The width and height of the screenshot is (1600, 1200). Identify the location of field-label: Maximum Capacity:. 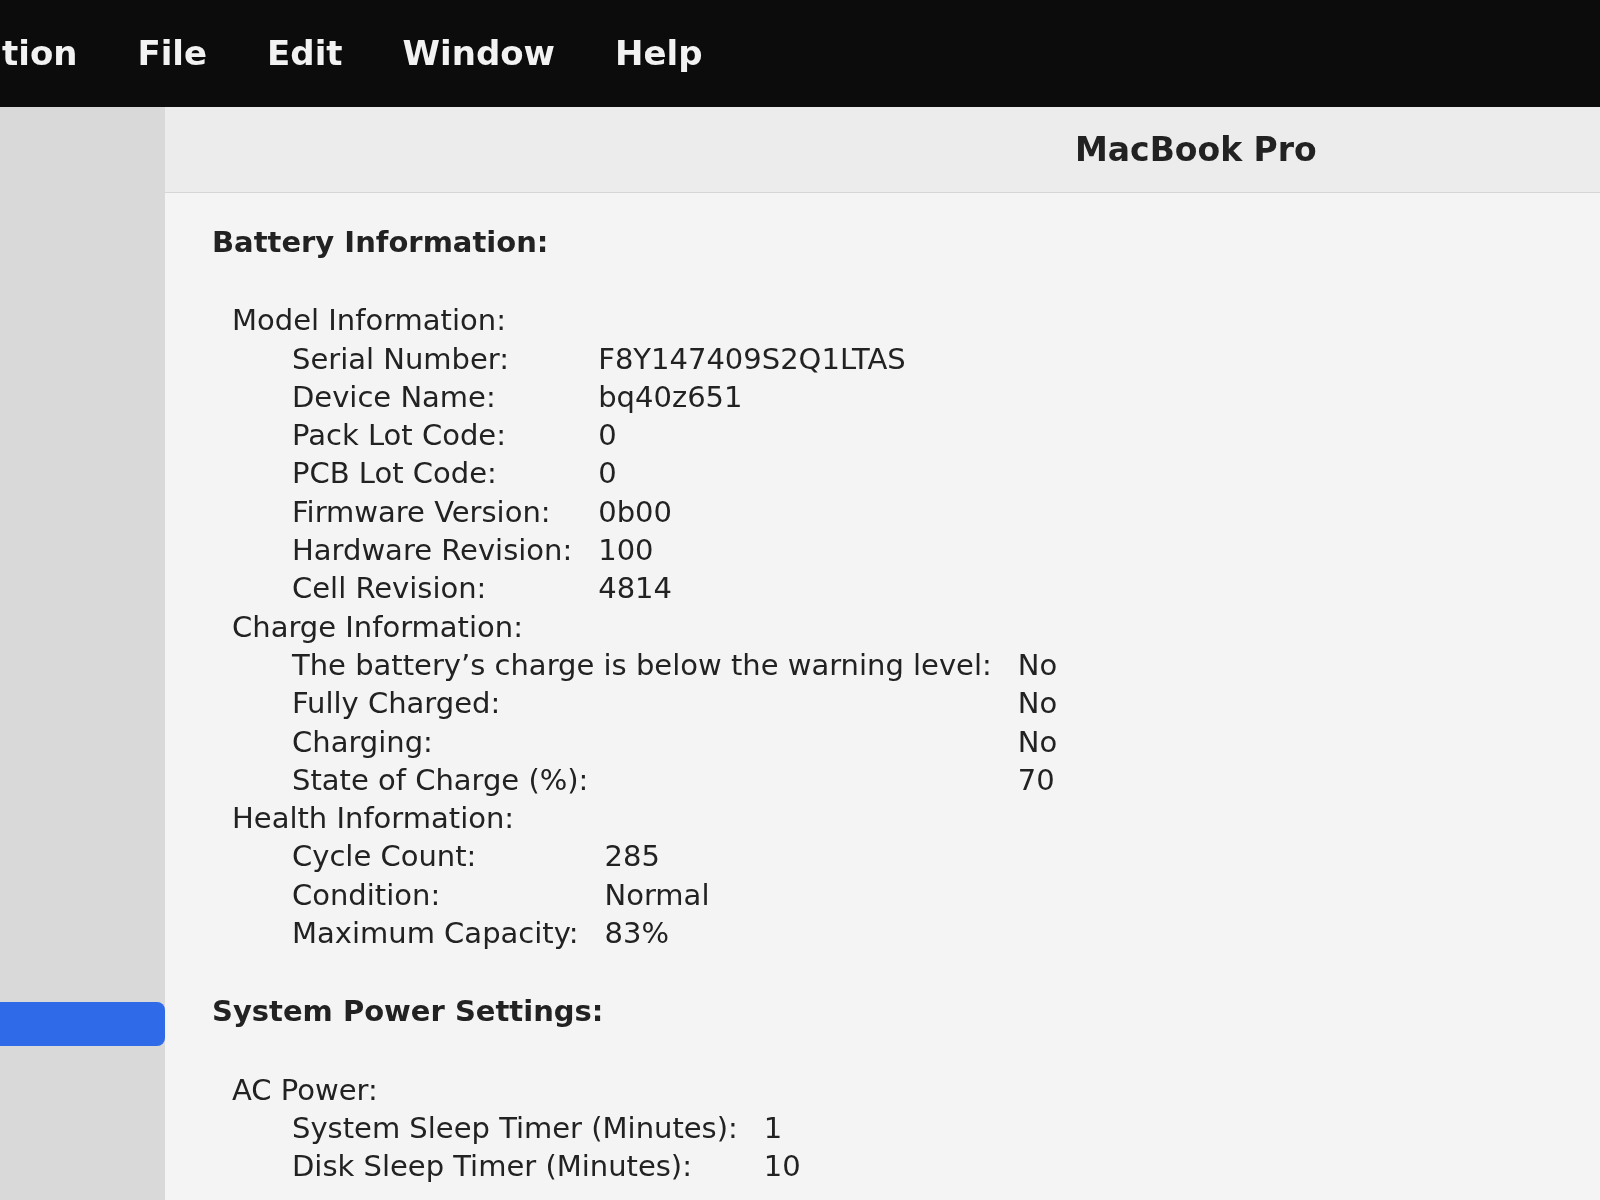
(435, 934).